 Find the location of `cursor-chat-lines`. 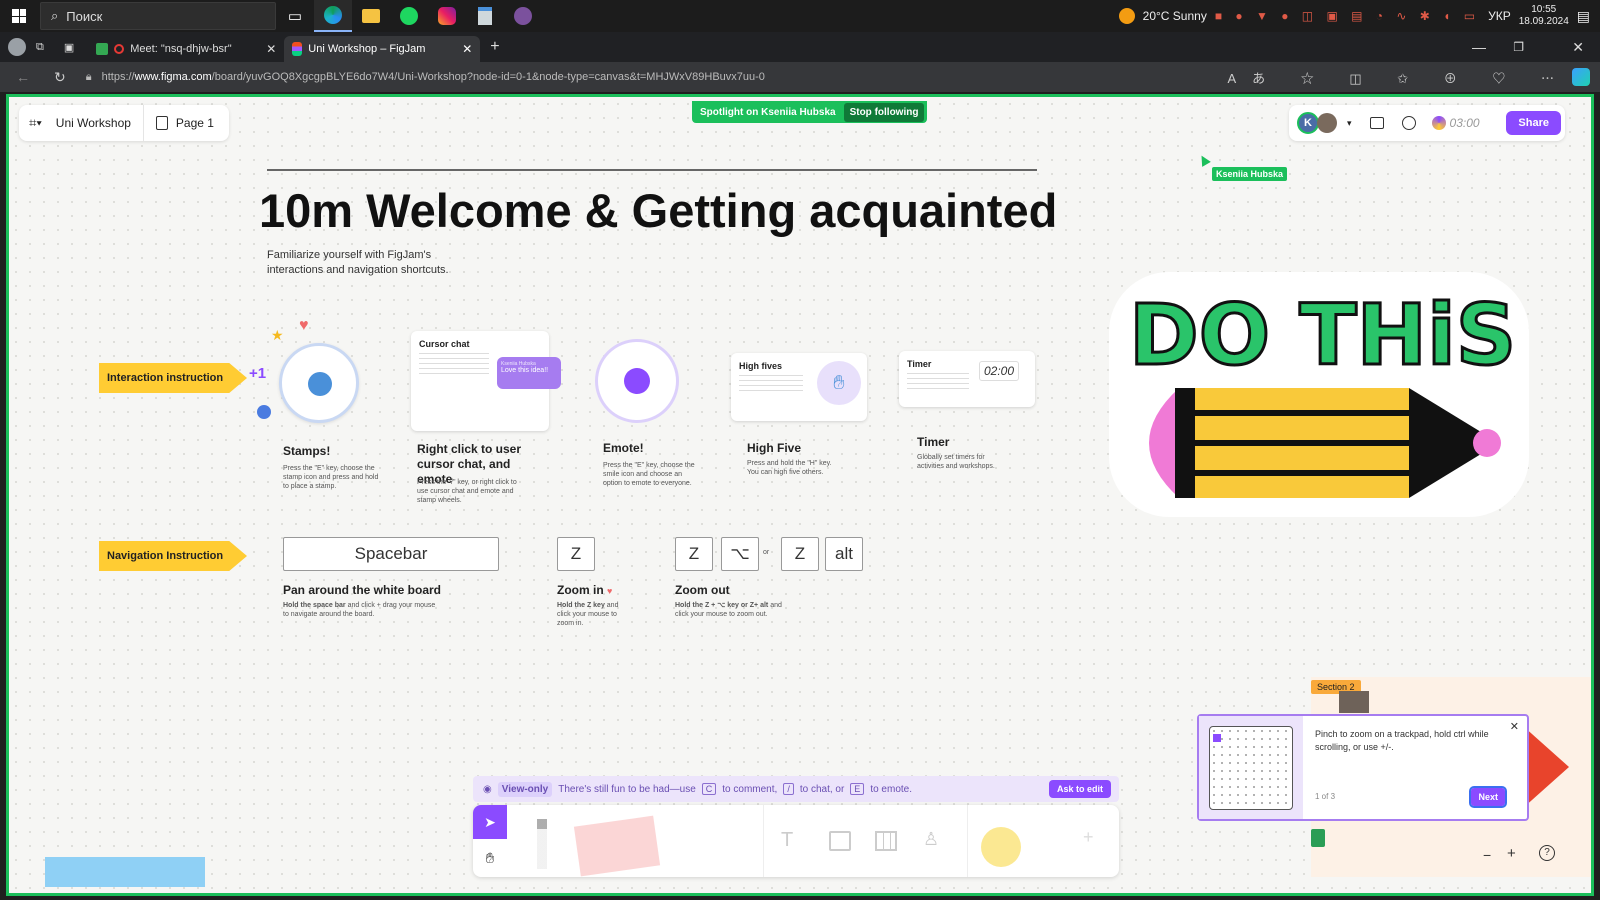

cursor-chat-lines is located at coordinates (454, 364).